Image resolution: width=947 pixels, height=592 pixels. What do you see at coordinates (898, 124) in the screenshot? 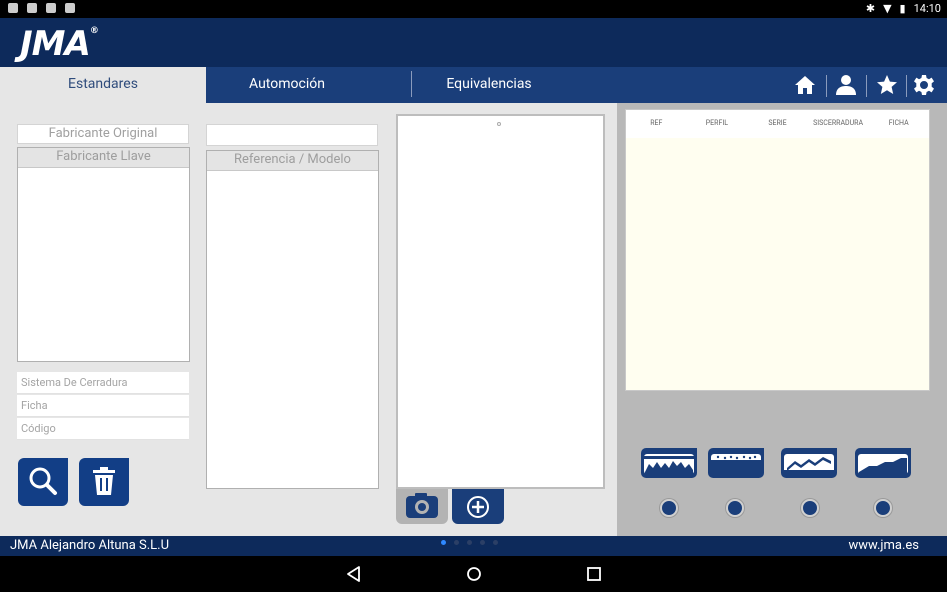
I see `column-ficha: FICHA` at bounding box center [898, 124].